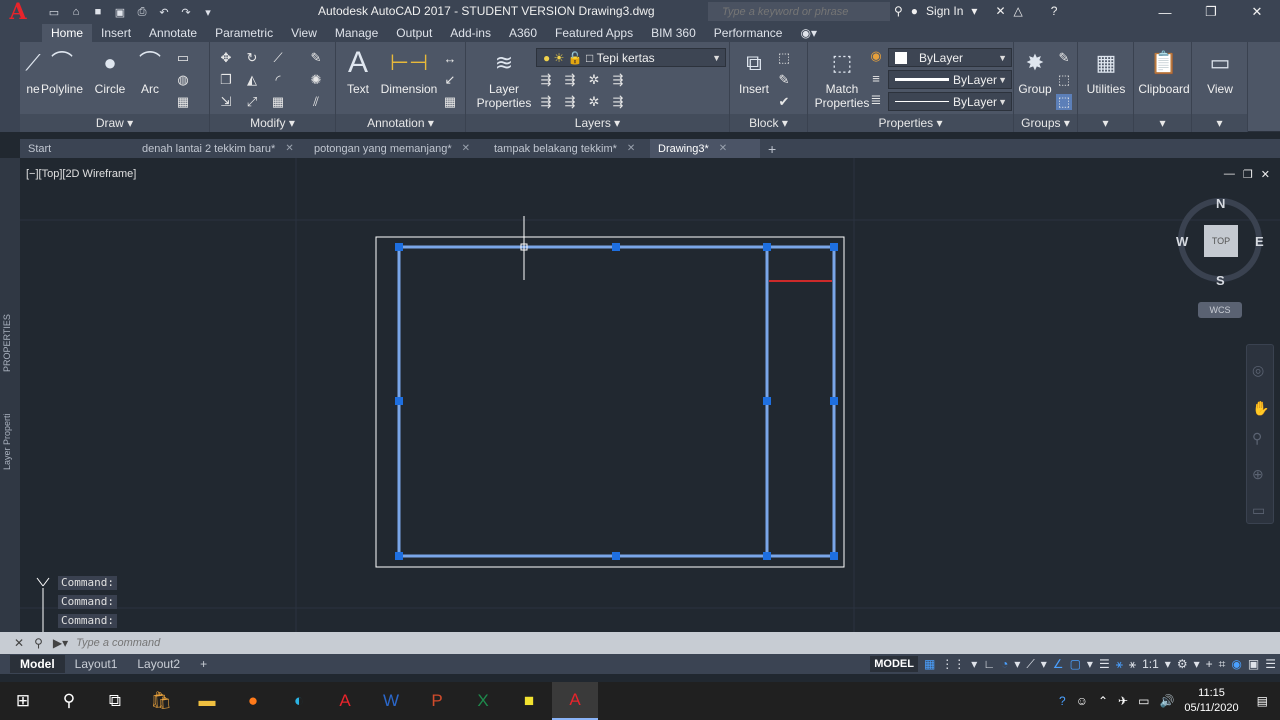 This screenshot has height=720, width=1280. What do you see at coordinates (618, 102) in the screenshot?
I see `layer-tool-8-icon: ⇶` at bounding box center [618, 102].